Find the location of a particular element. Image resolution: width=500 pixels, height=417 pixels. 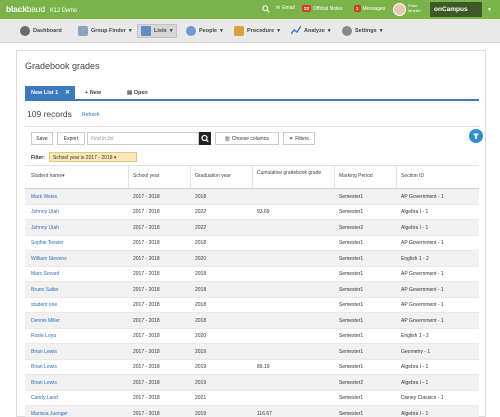

choose-columns-label: Choose columns is located at coordinates (250, 138).